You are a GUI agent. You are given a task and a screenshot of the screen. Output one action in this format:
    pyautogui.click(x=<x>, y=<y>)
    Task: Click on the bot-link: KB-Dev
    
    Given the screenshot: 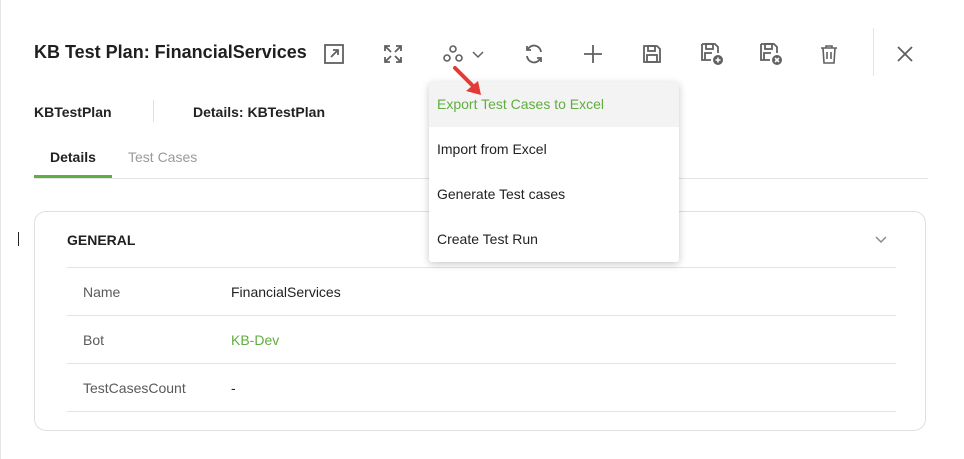 What is the action you would take?
    pyautogui.click(x=255, y=340)
    